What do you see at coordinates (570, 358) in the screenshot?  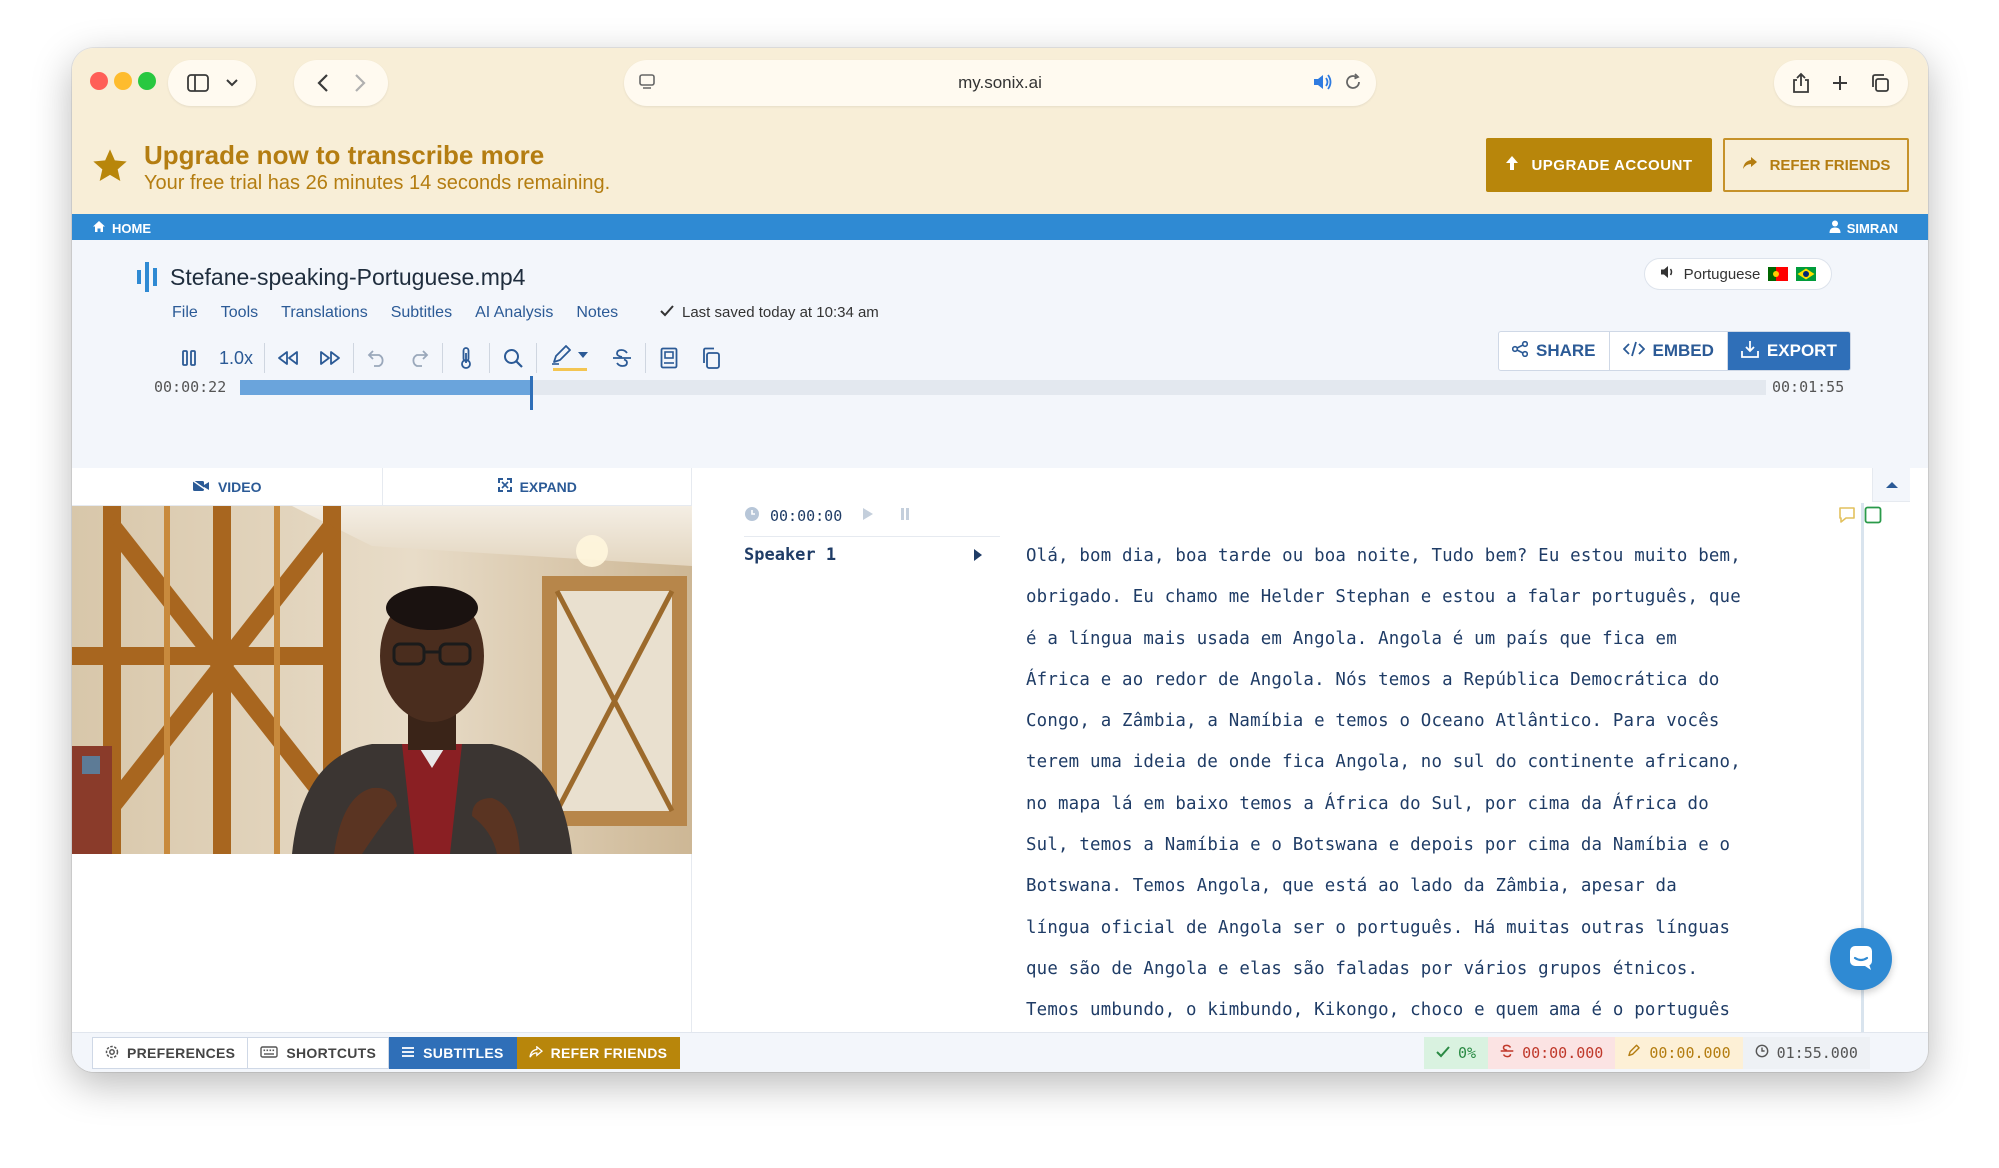 I see `highlighter-dropdown-button` at bounding box center [570, 358].